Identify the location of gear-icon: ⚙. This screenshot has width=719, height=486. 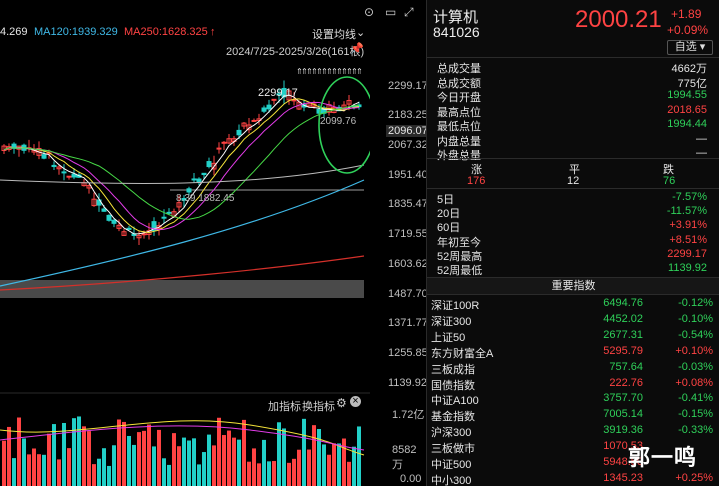
(341, 403).